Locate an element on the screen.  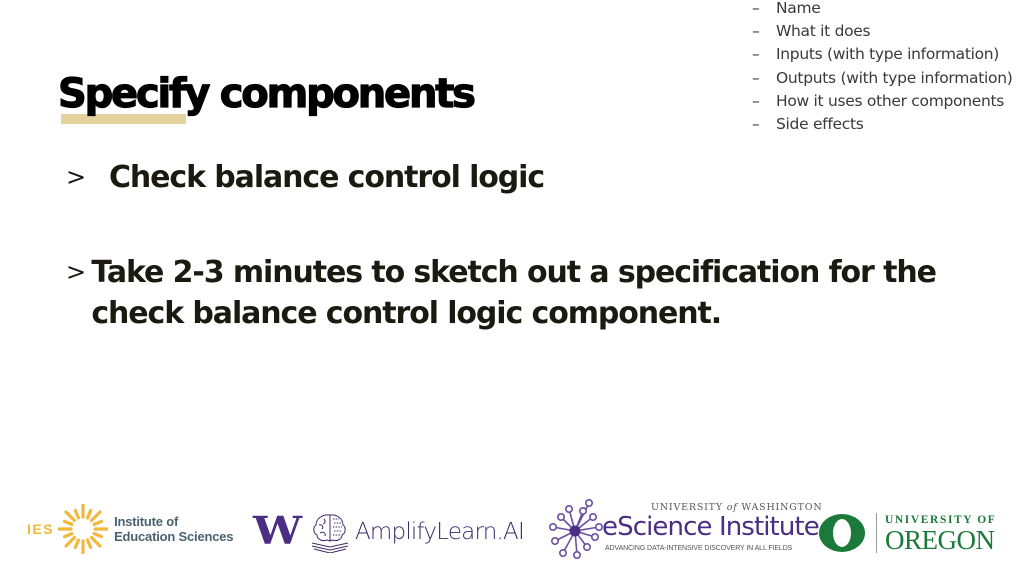
ies-logo: IES Institute of Education Sciences is located at coordinates (130, 529).